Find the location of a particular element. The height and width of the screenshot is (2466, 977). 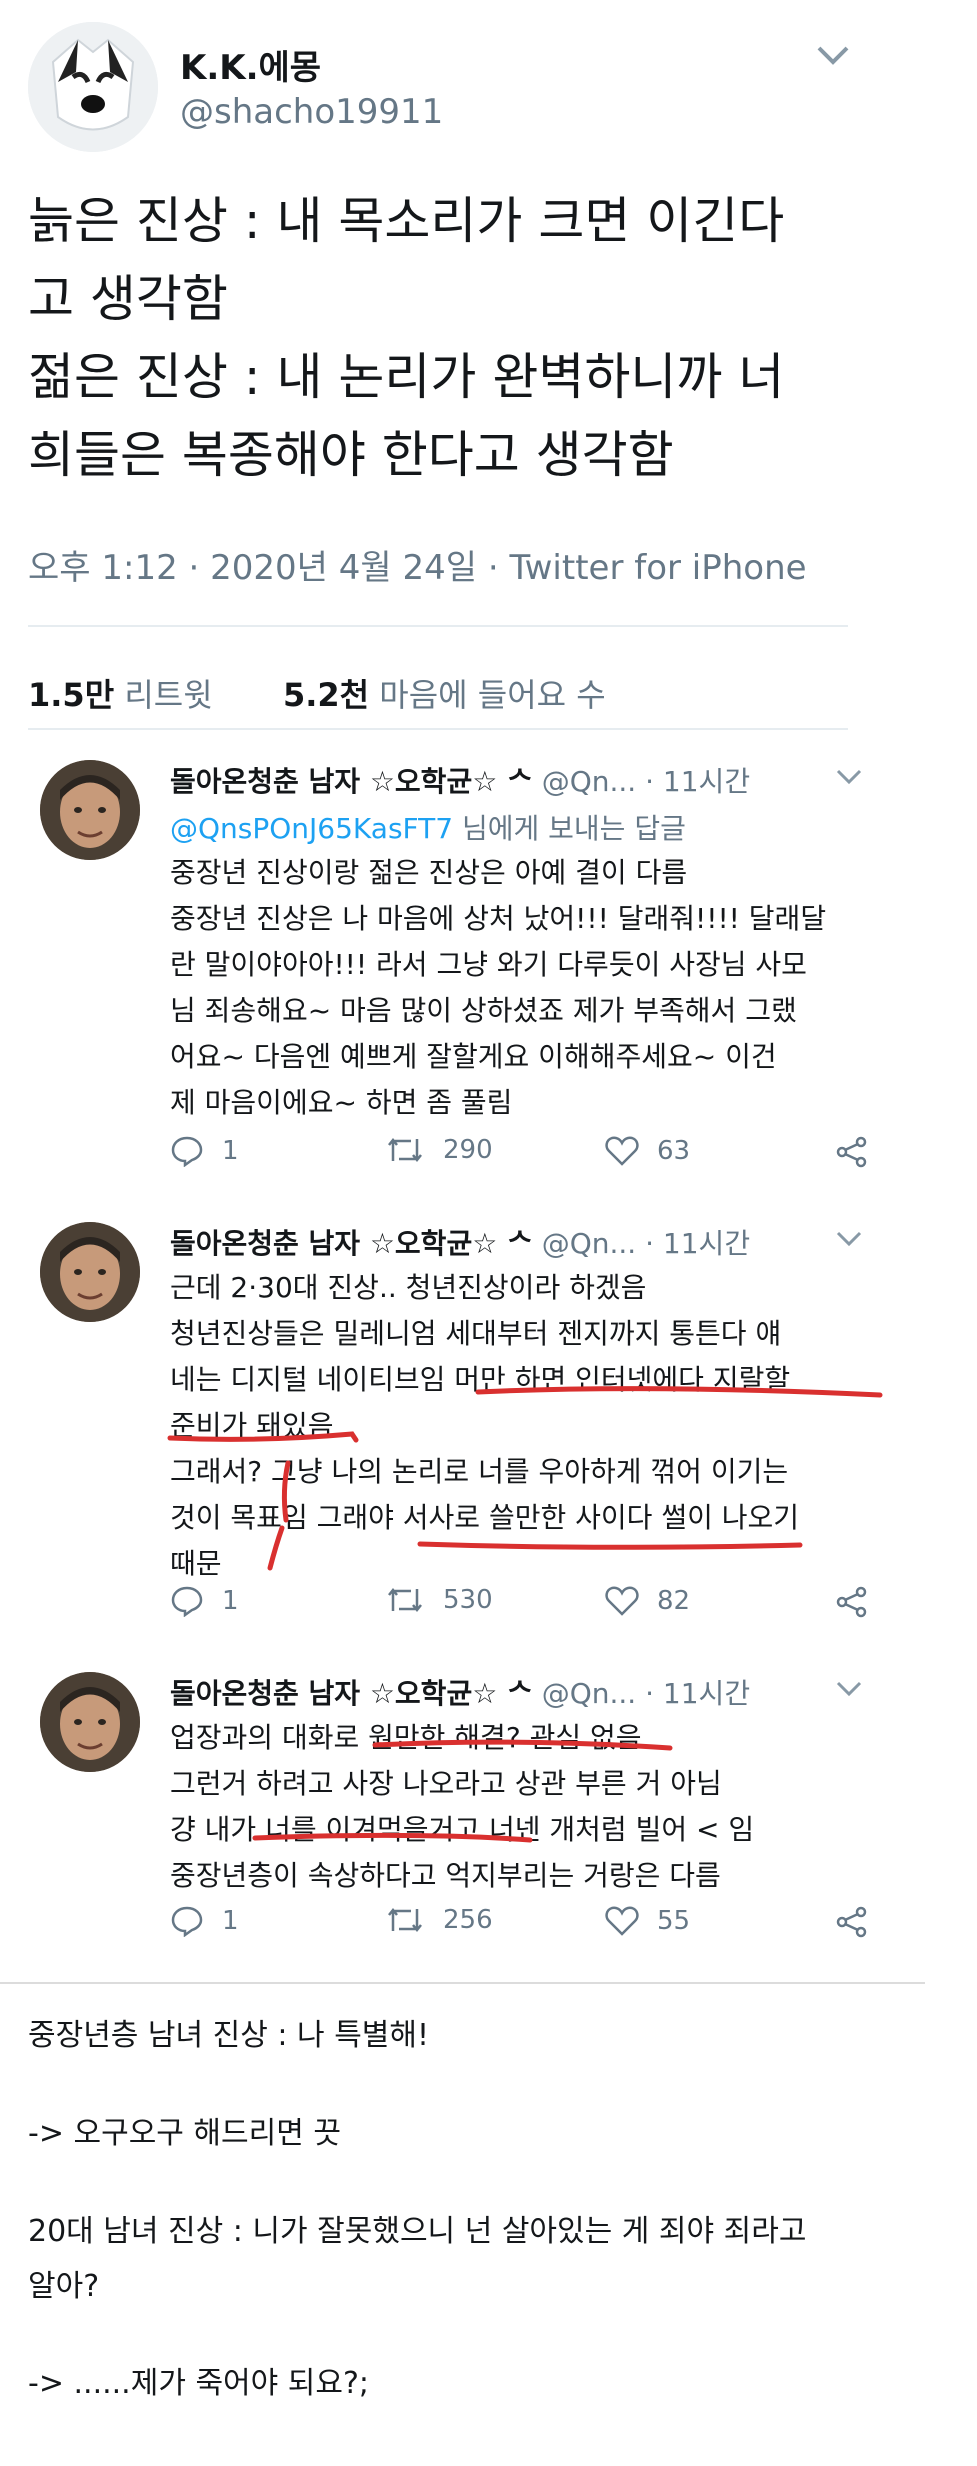

reply-line: 청년진상들은 밀레니엄 세대부터 젠지까지 통튼다 얘 is located at coordinates (476, 1333).